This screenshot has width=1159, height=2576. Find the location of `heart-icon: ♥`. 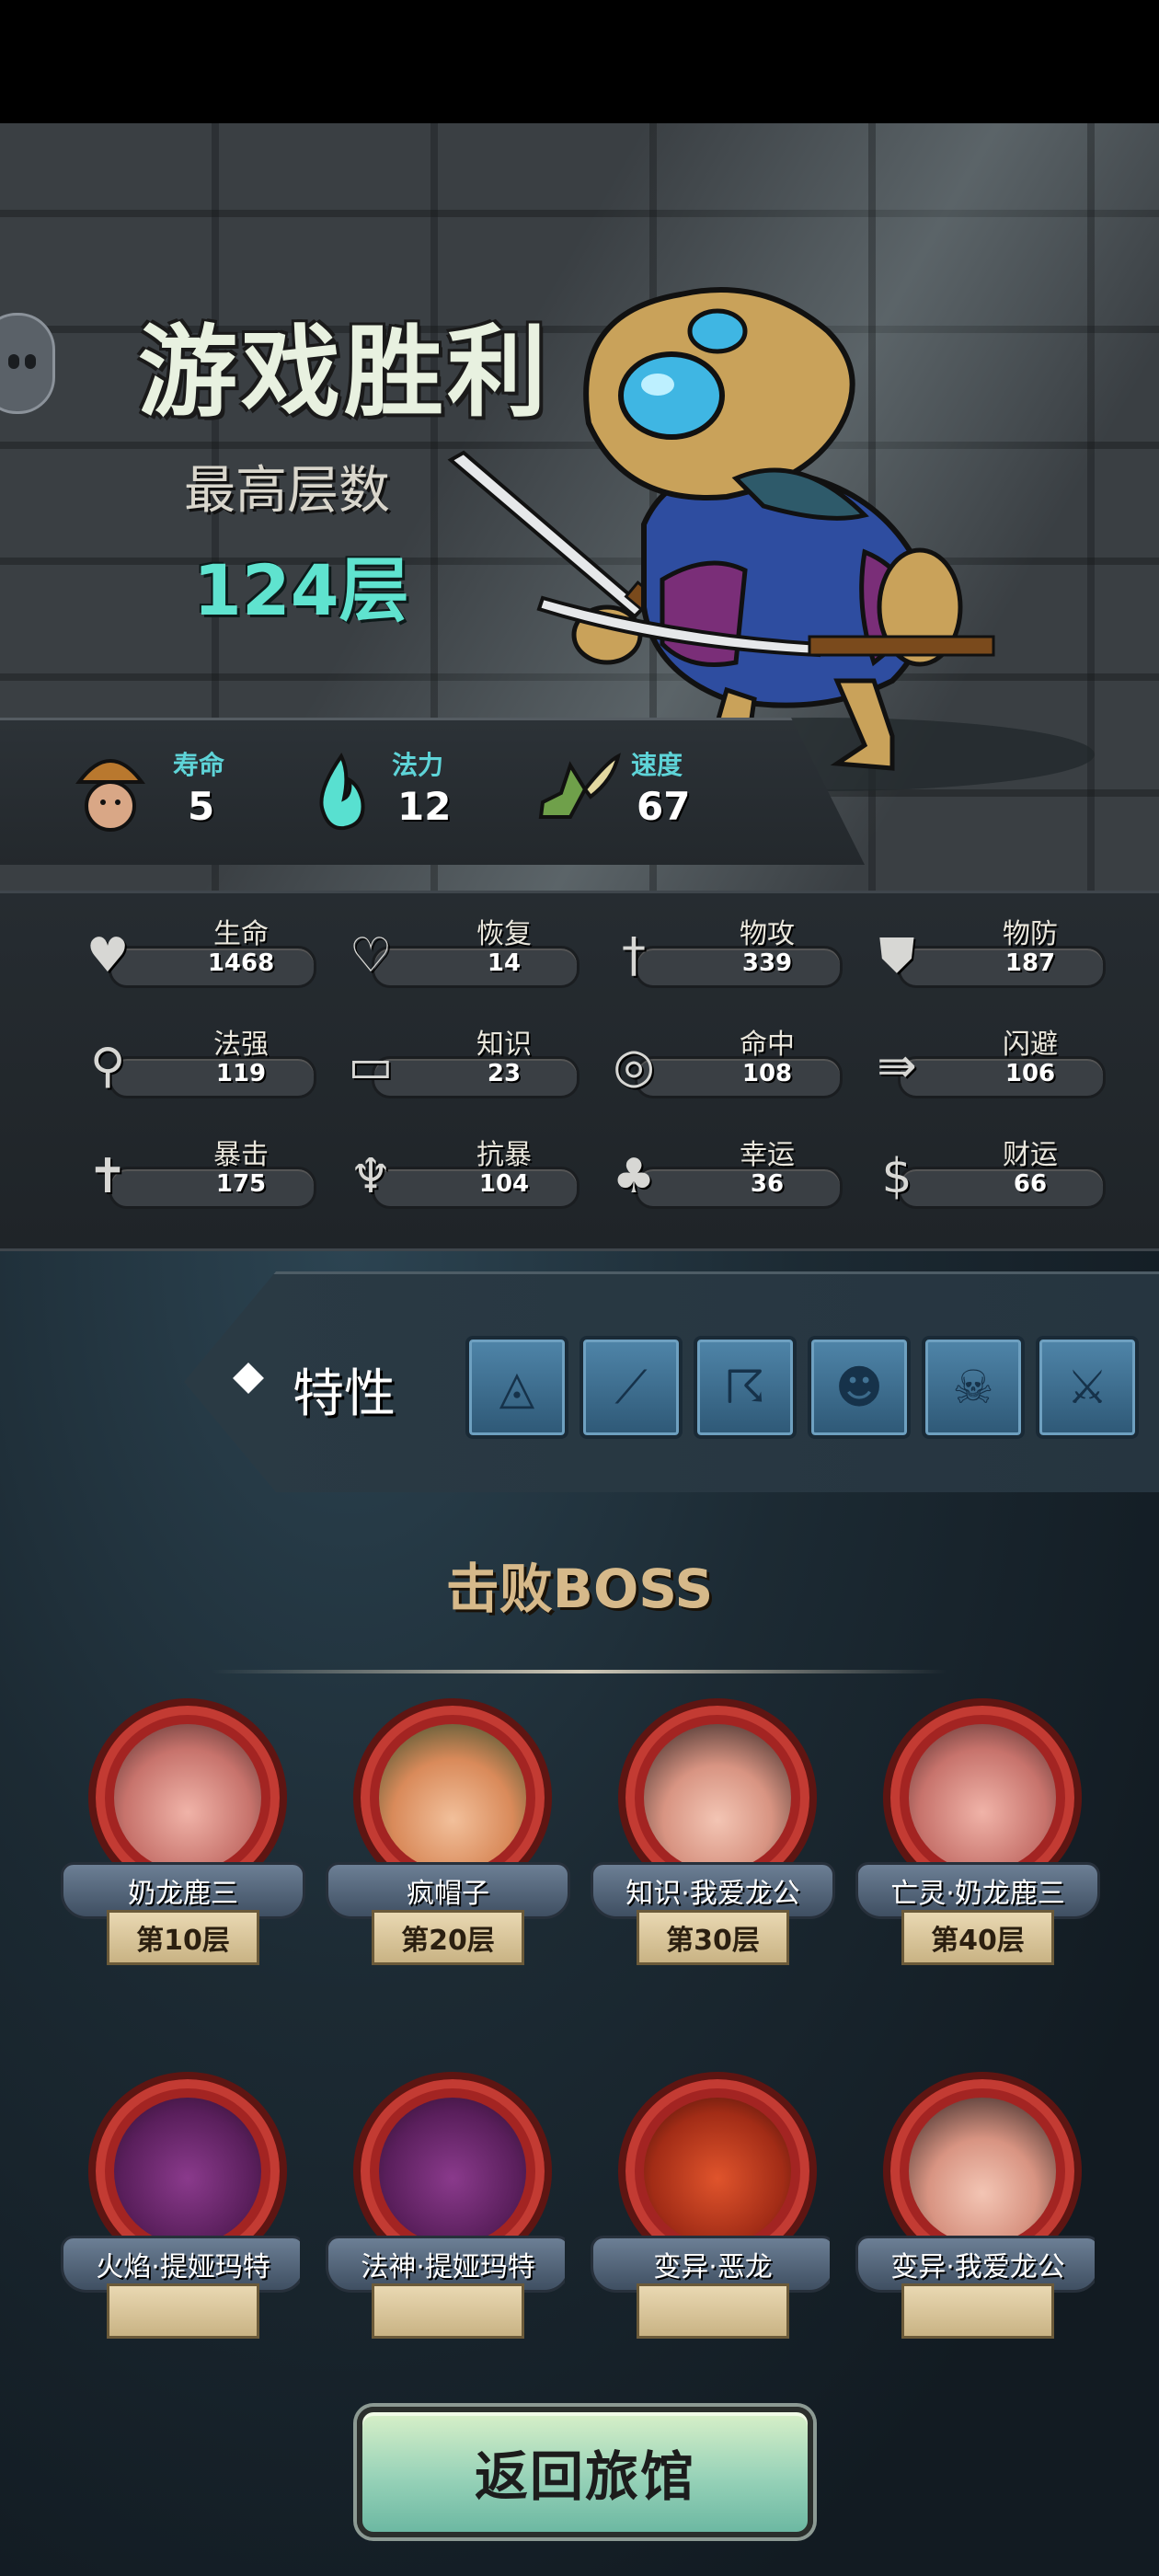

heart-icon: ♥ is located at coordinates (108, 955).